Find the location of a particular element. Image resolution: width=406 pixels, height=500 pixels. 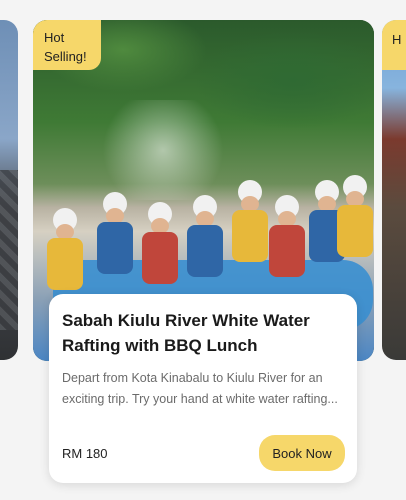

next-card-badge: H is located at coordinates (394, 45).